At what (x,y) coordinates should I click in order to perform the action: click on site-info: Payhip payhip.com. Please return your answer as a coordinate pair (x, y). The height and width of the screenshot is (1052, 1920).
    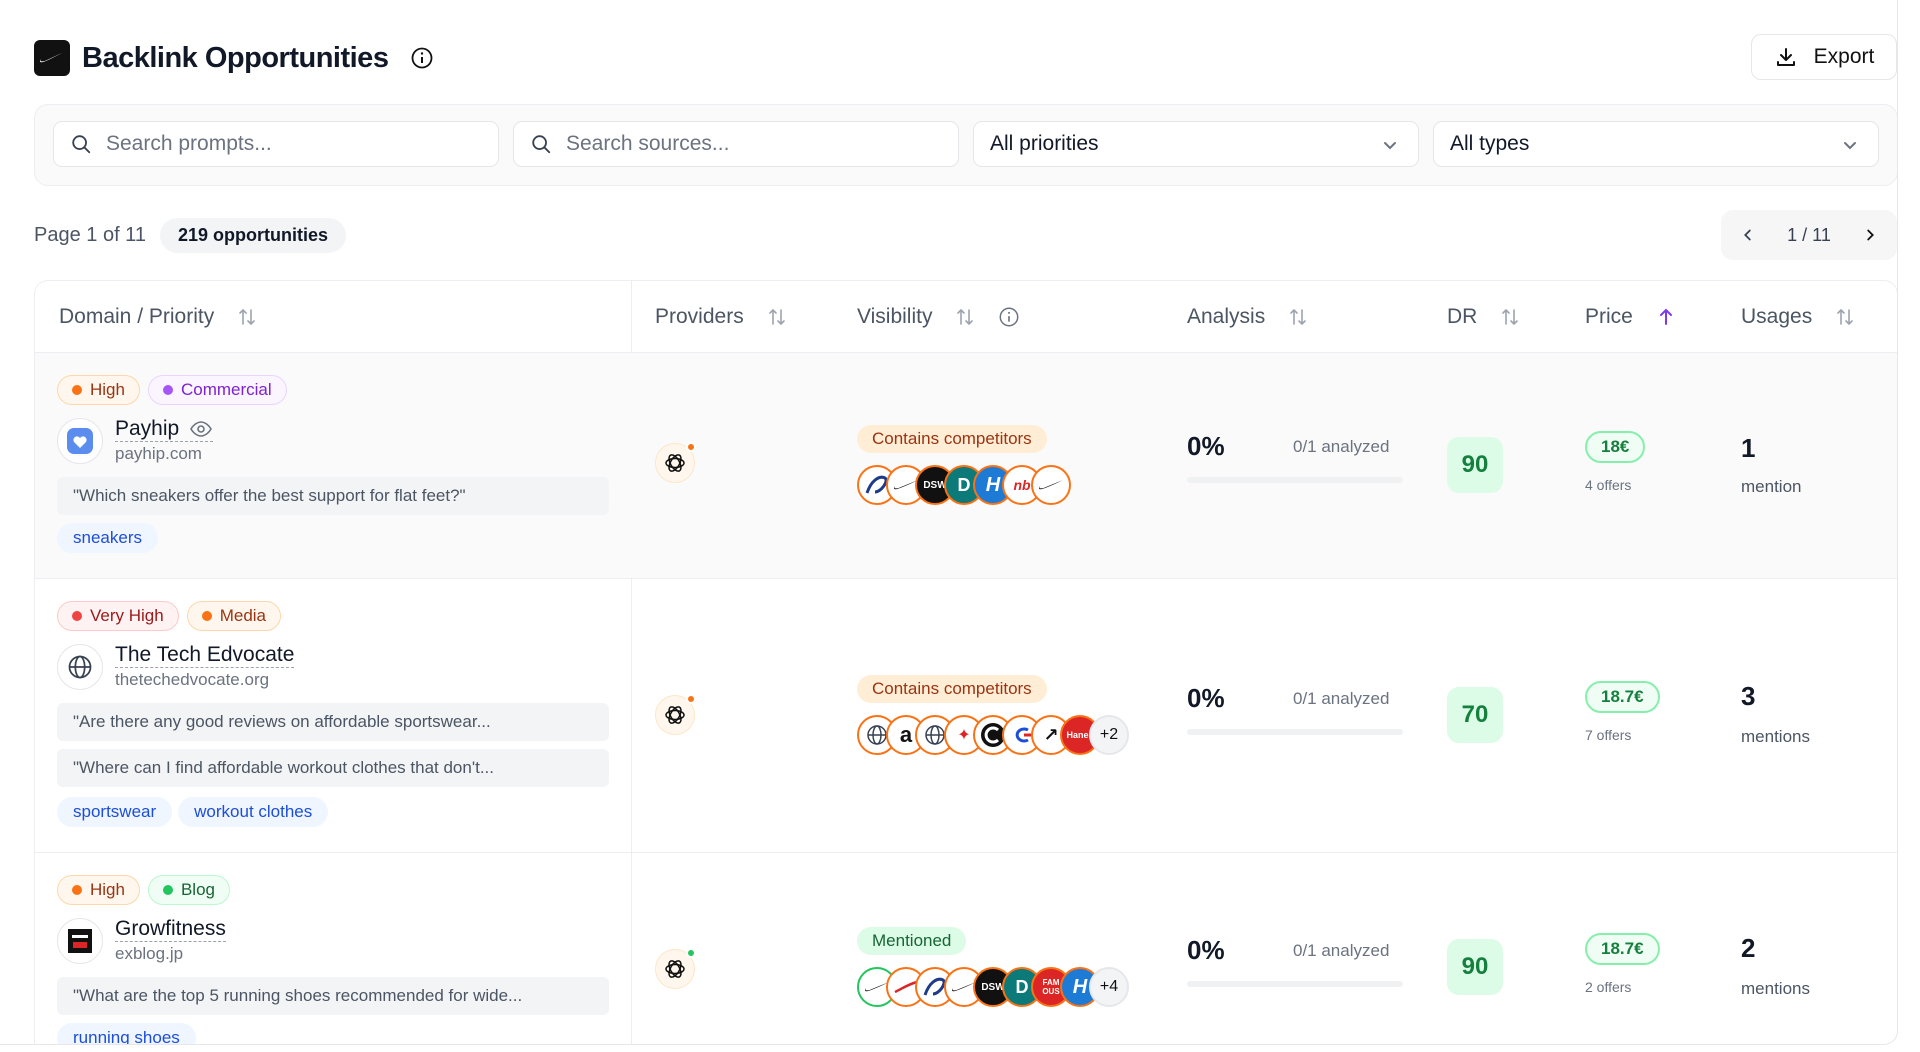
    Looking at the image, I should click on (135, 440).